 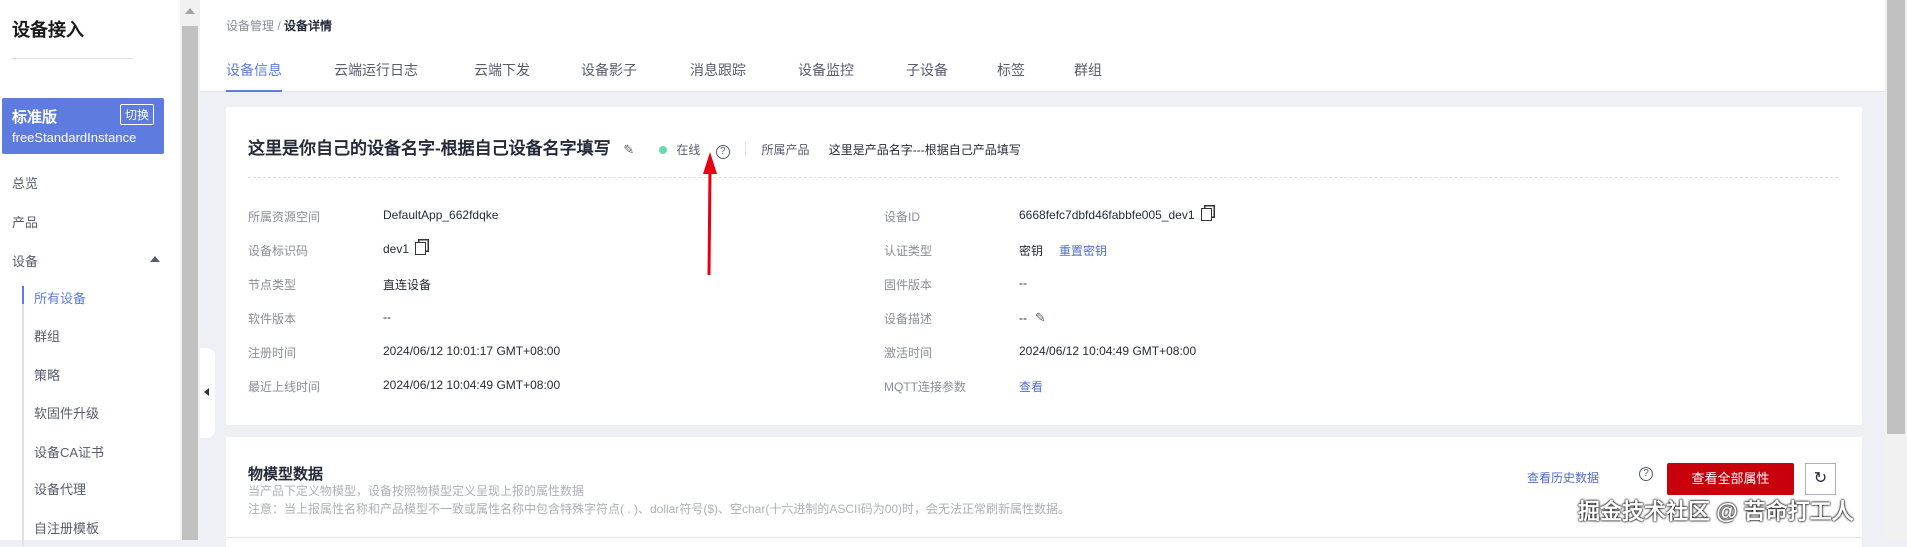 What do you see at coordinates (1730, 479) in the screenshot?
I see `view-all-properties-button: 查看全部属性` at bounding box center [1730, 479].